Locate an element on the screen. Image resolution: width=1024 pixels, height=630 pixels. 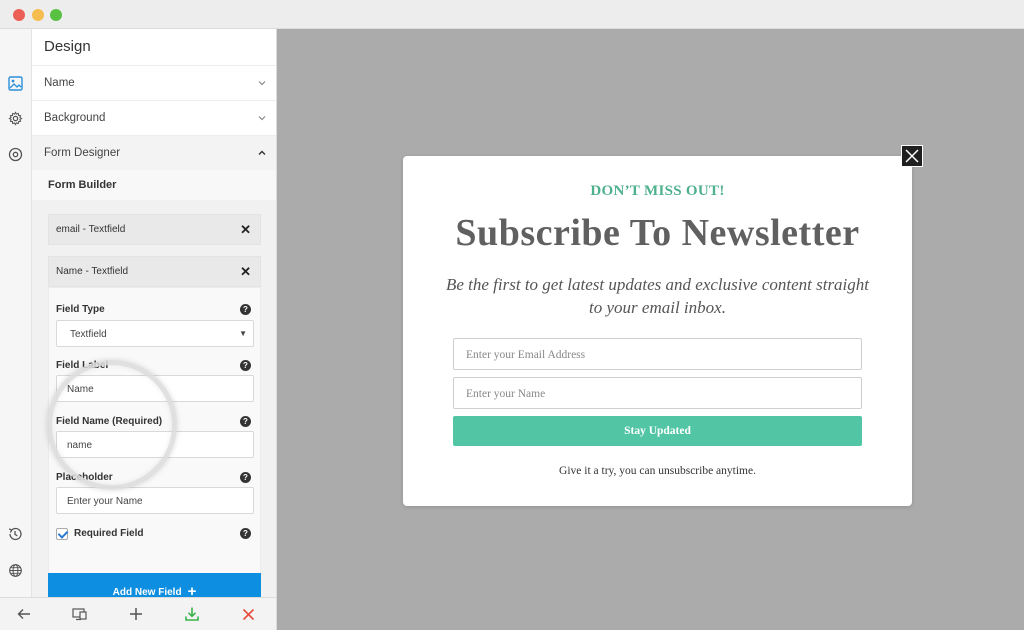
name-input: Enter your Name is located at coordinates (657, 393).